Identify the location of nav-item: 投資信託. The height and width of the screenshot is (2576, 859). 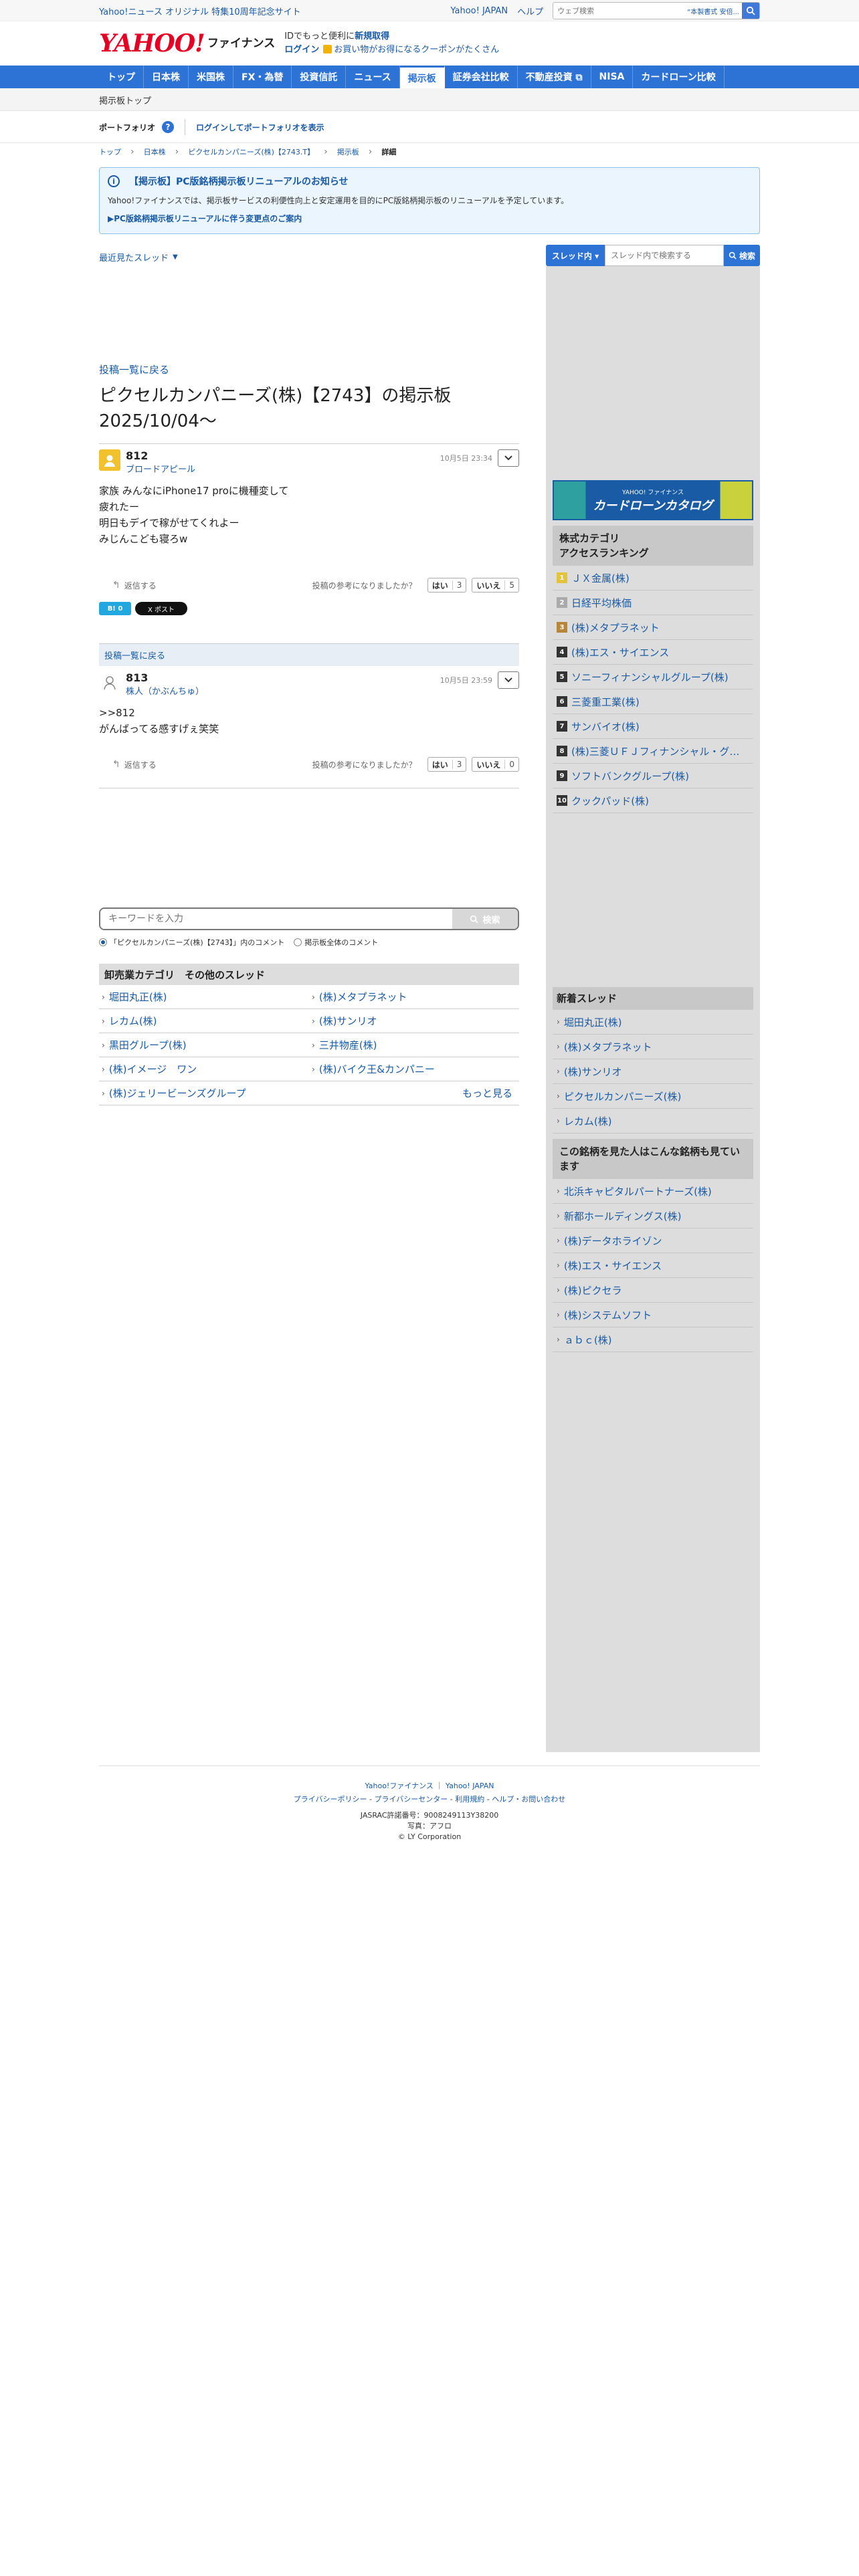
(319, 77).